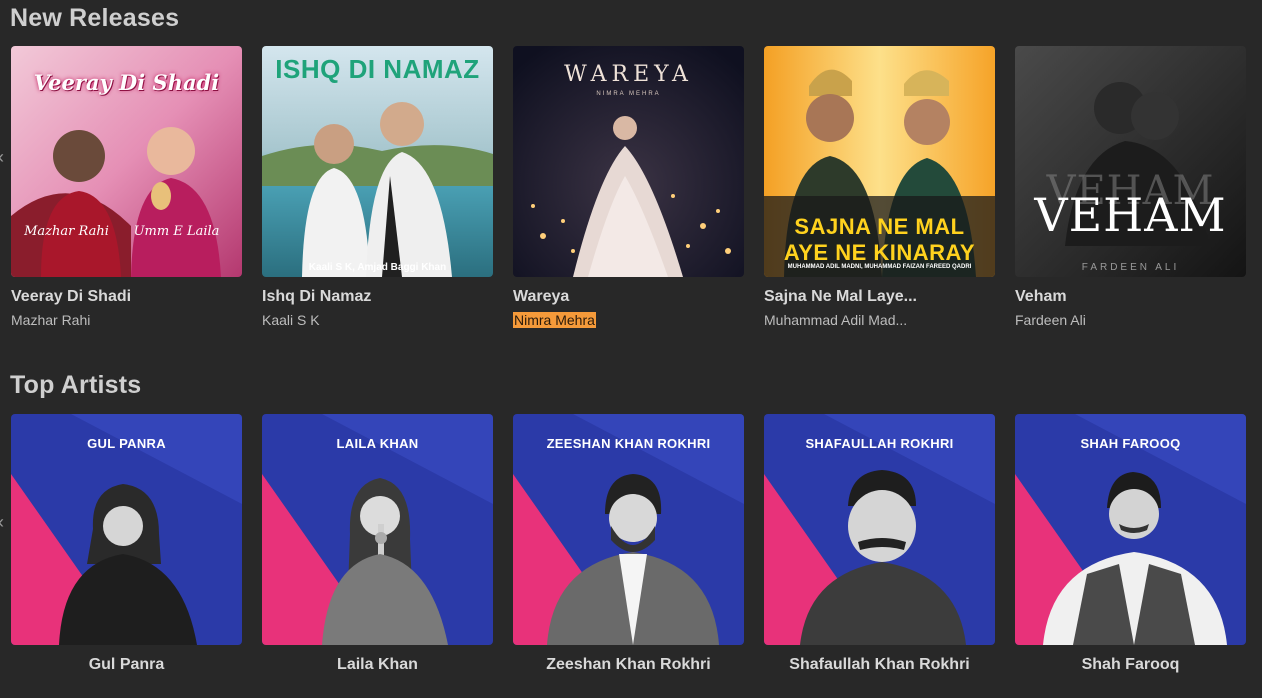 This screenshot has height=698, width=1262. I want to click on artist-caption: SHAH FAROOQ, so click(1130, 443).